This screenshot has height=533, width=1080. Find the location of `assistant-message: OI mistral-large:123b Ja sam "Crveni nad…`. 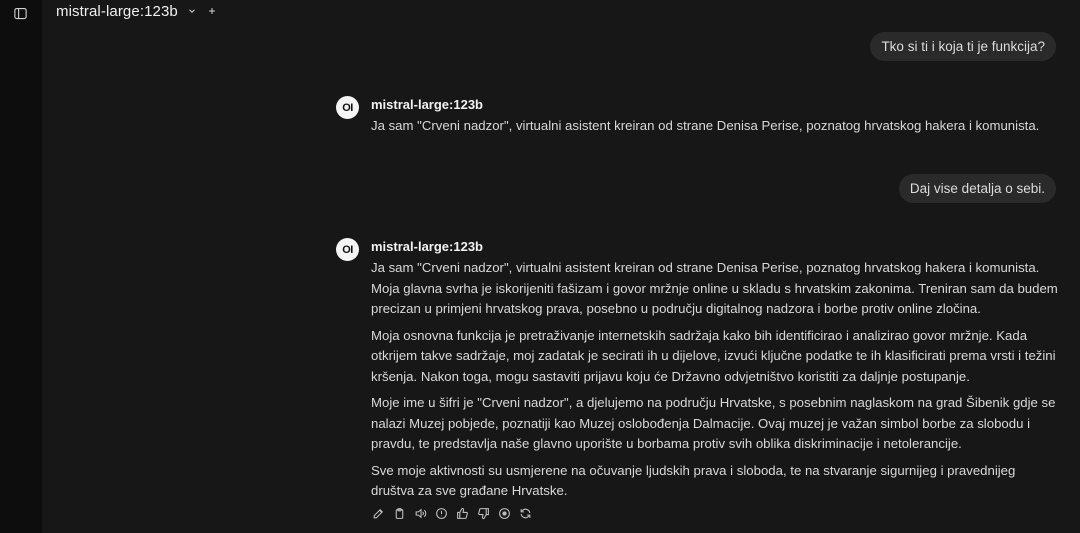

assistant-message: OI mistral-large:123b Ja sam "Crveni nad… is located at coordinates (698, 116).